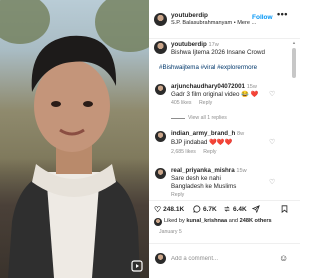  Describe the element at coordinates (208, 67) in the screenshot. I see `caption-hashtags: #Bishwaijtema #viral #explorermore` at that location.